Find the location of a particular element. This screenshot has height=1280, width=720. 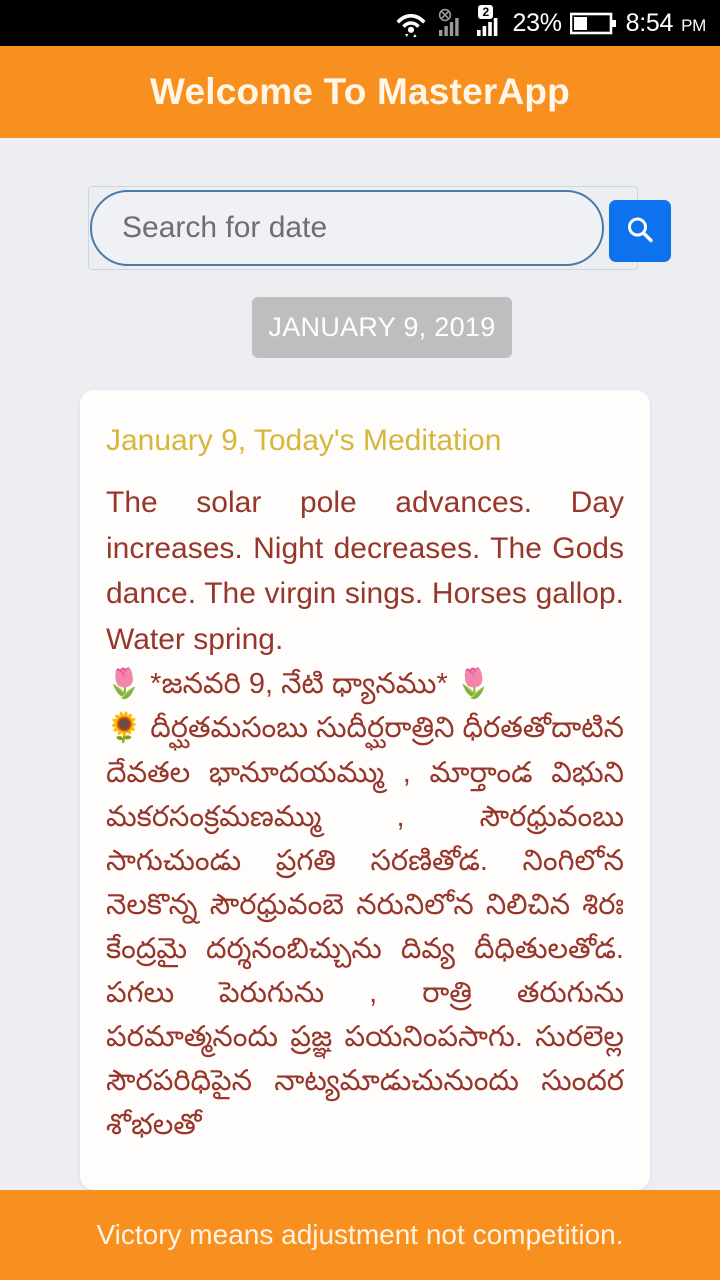

meditation-title: January 9, Today's Meditation is located at coordinates (304, 440).